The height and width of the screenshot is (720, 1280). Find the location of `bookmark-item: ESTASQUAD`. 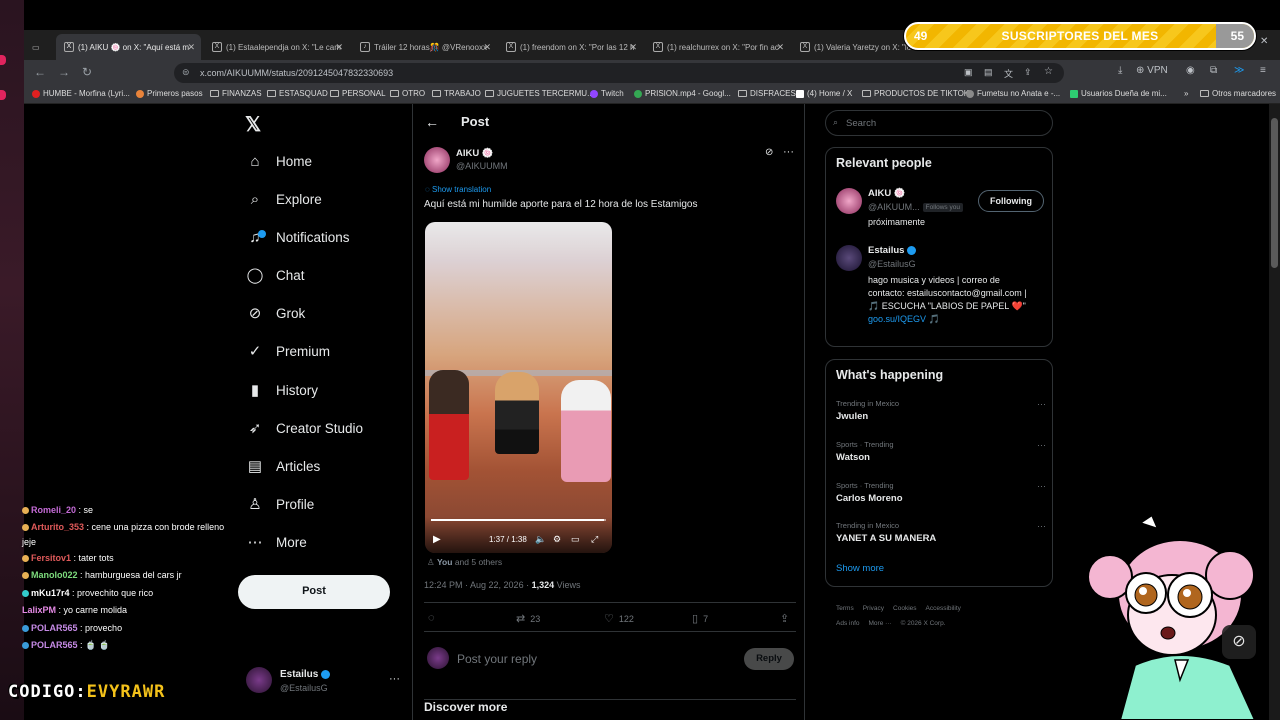

bookmark-item: ESTASQUAD is located at coordinates (297, 93).